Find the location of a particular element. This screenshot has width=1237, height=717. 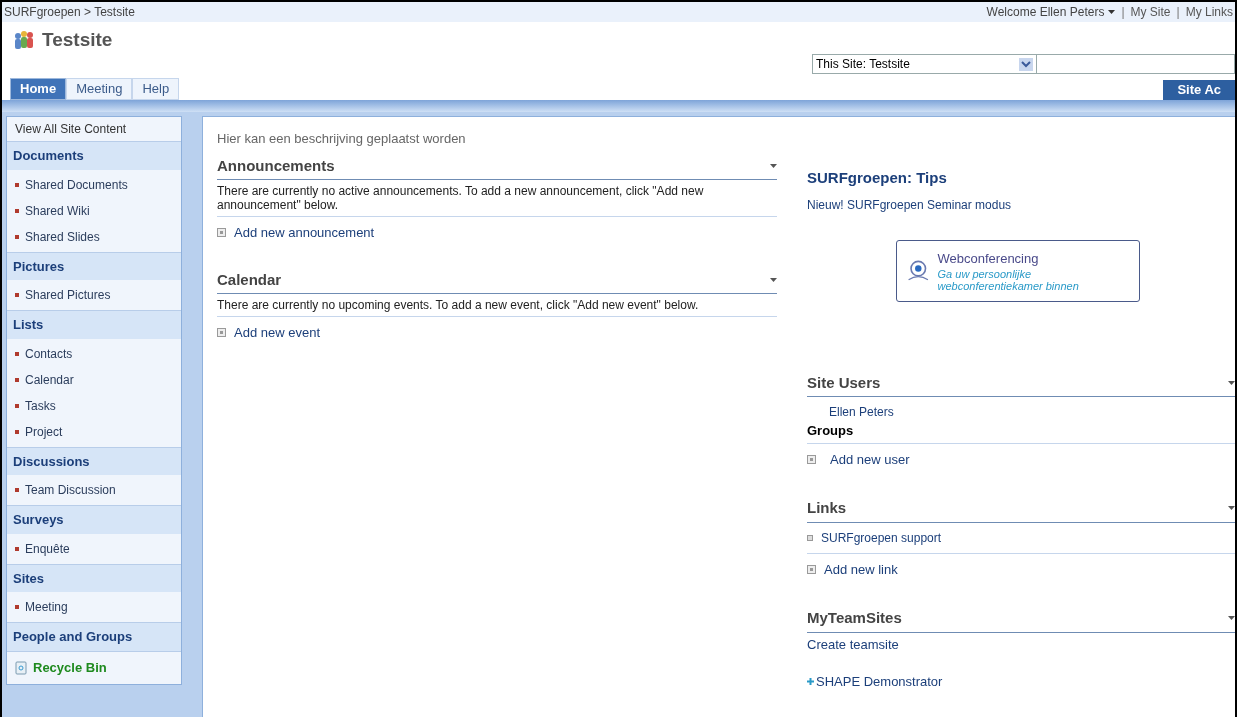

top-link: My Links is located at coordinates (1209, 12).